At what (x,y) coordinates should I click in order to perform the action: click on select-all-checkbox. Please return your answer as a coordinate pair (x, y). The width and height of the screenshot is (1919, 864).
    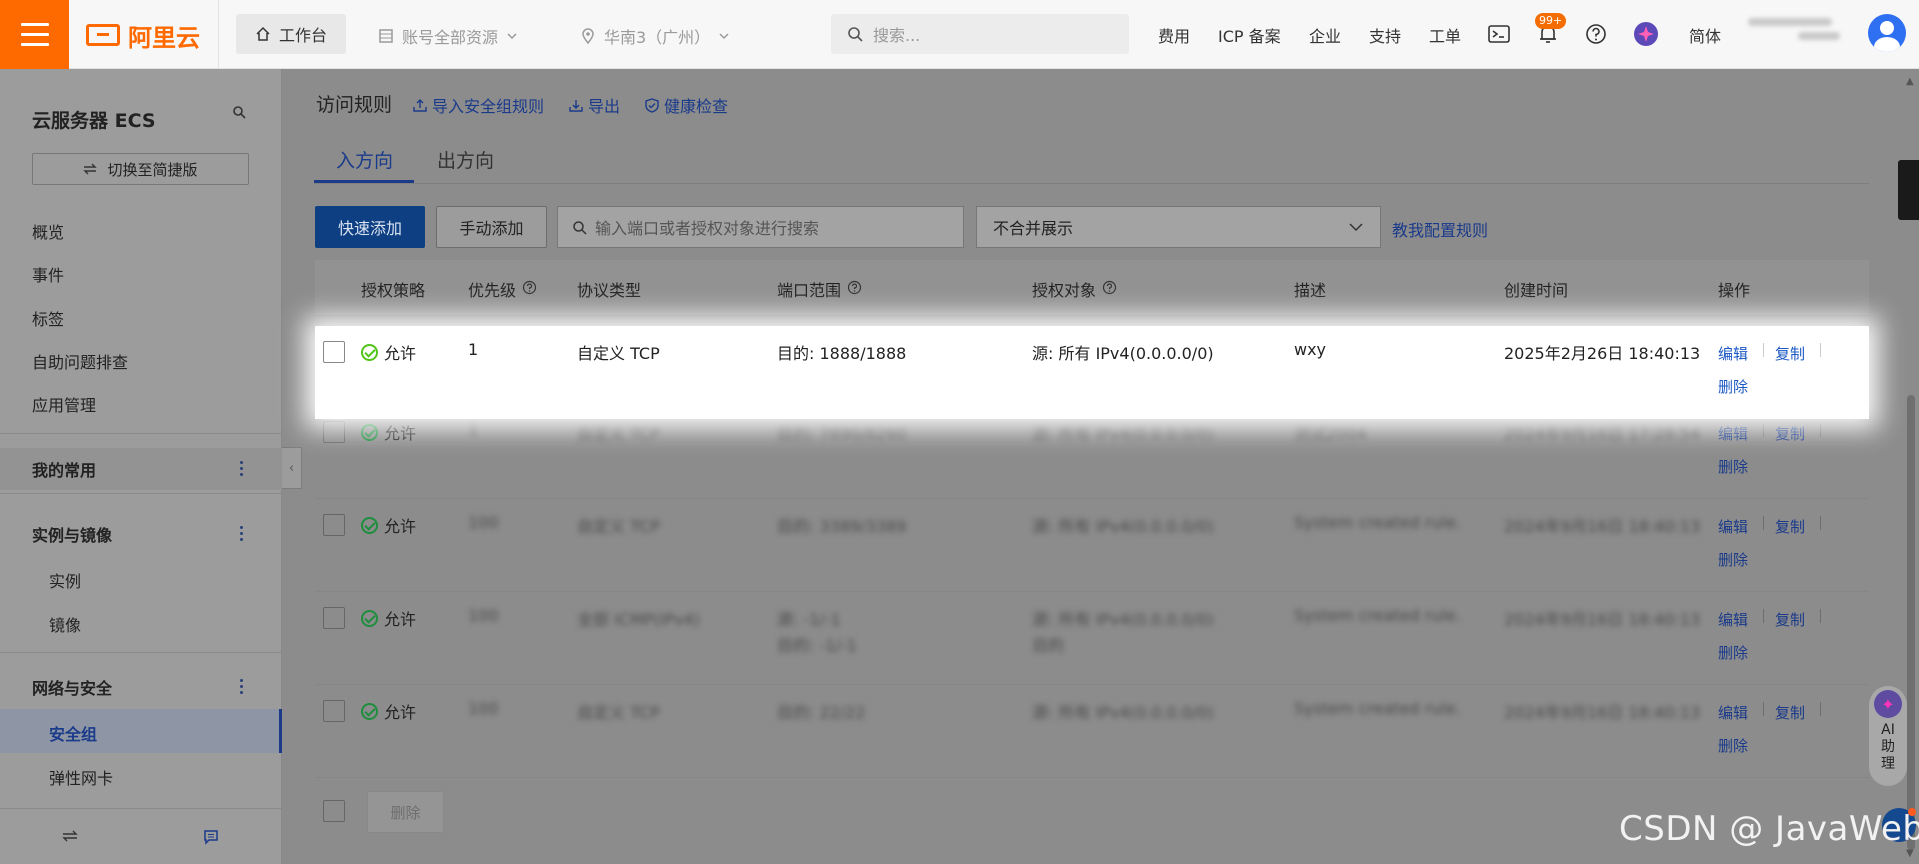
    Looking at the image, I should click on (334, 811).